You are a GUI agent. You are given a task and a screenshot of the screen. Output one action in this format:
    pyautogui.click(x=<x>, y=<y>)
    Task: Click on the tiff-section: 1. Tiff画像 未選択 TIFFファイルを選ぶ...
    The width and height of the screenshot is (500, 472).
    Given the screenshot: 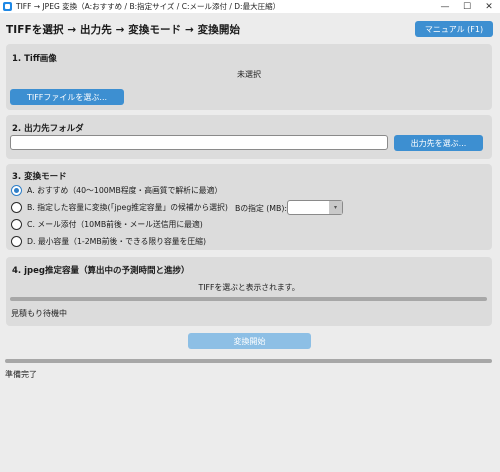 What is the action you would take?
    pyautogui.click(x=249, y=77)
    